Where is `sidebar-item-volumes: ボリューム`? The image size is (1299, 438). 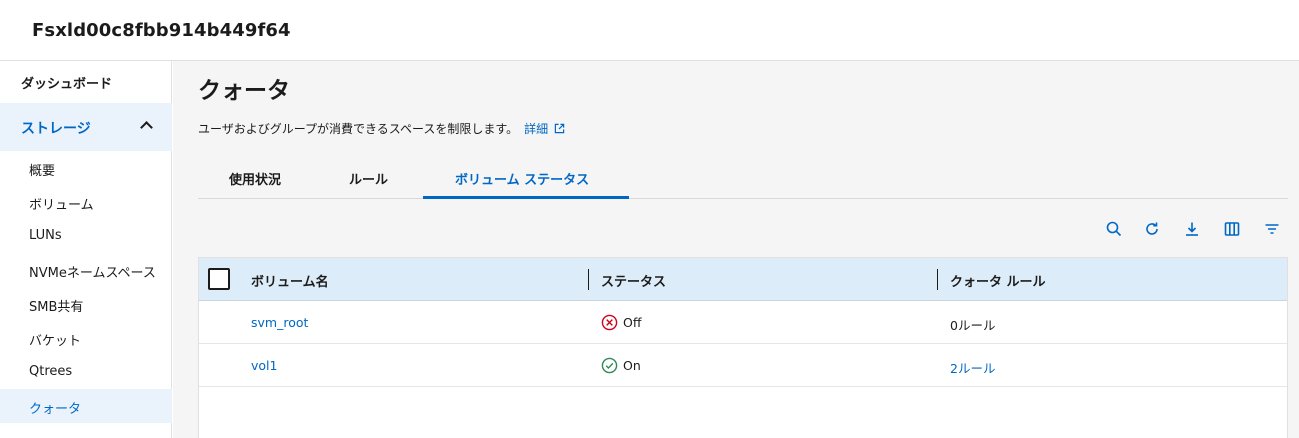 sidebar-item-volumes: ボリューム is located at coordinates (61, 203).